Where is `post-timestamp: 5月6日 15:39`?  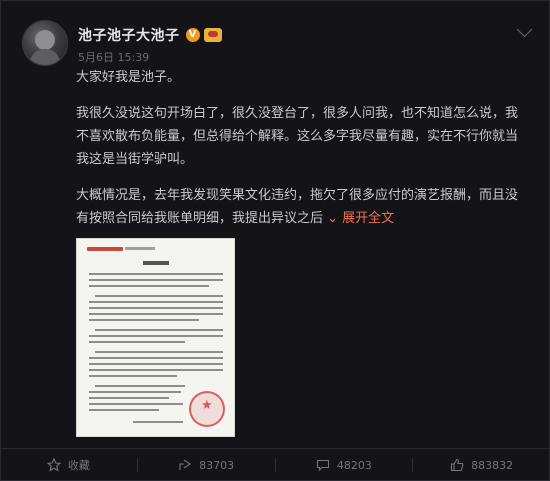 post-timestamp: 5月6日 15:39 is located at coordinates (150, 57).